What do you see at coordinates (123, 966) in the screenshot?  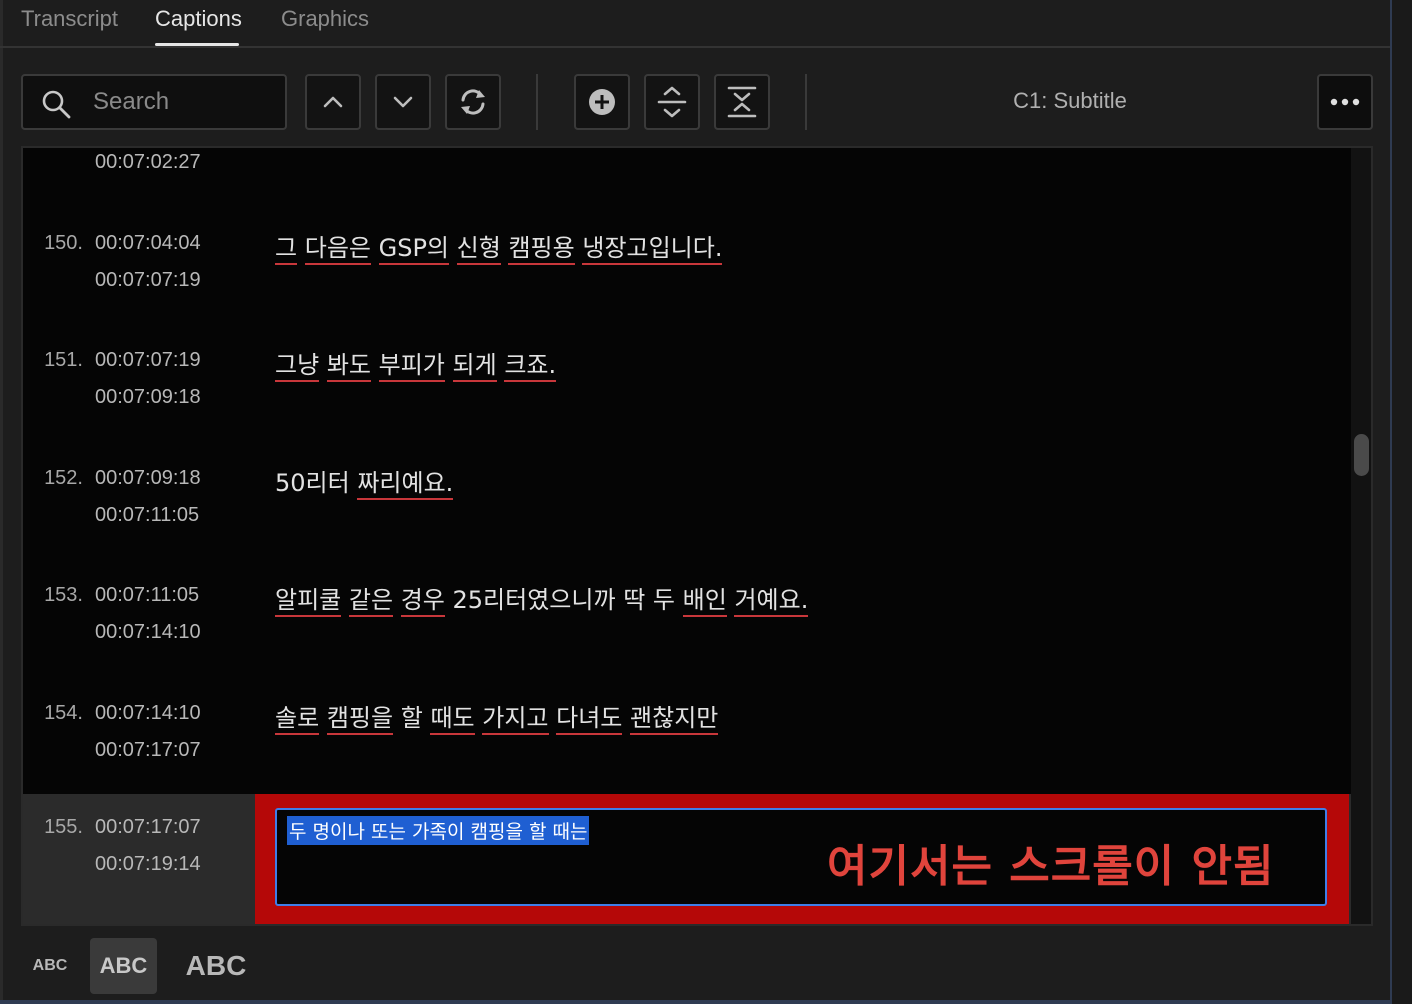 I see `text-size-medium-button: ABC` at bounding box center [123, 966].